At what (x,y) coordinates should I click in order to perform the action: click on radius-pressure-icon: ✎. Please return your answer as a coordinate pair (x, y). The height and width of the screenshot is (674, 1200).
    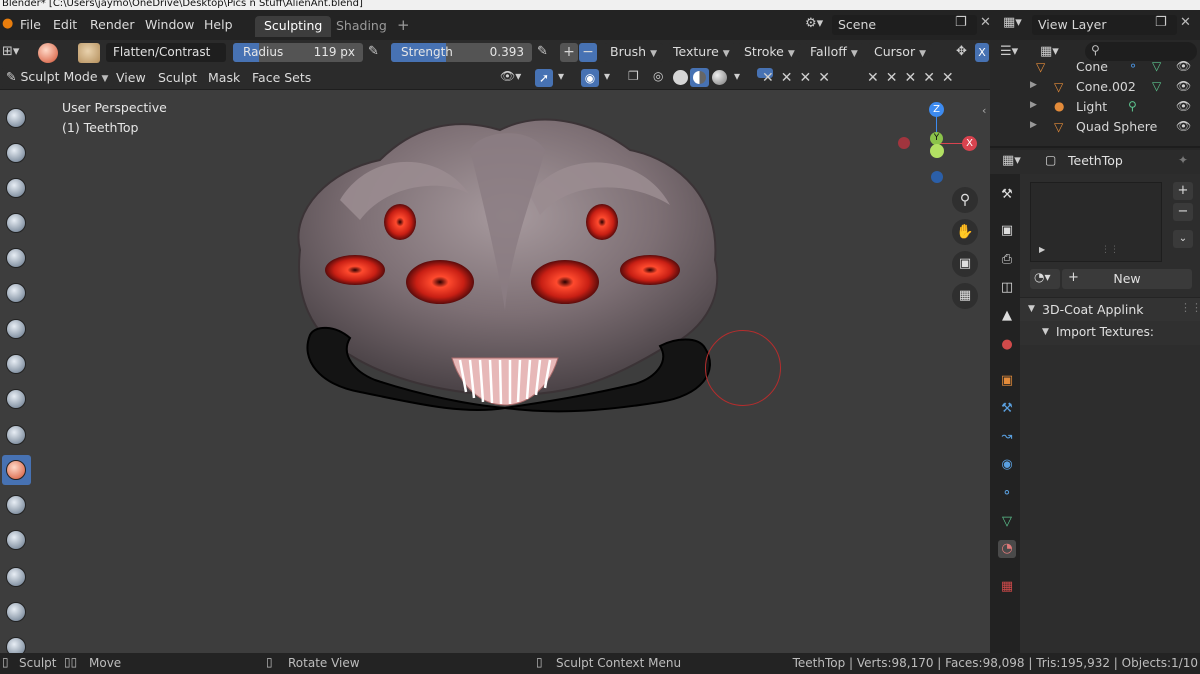
    Looking at the image, I should click on (373, 51).